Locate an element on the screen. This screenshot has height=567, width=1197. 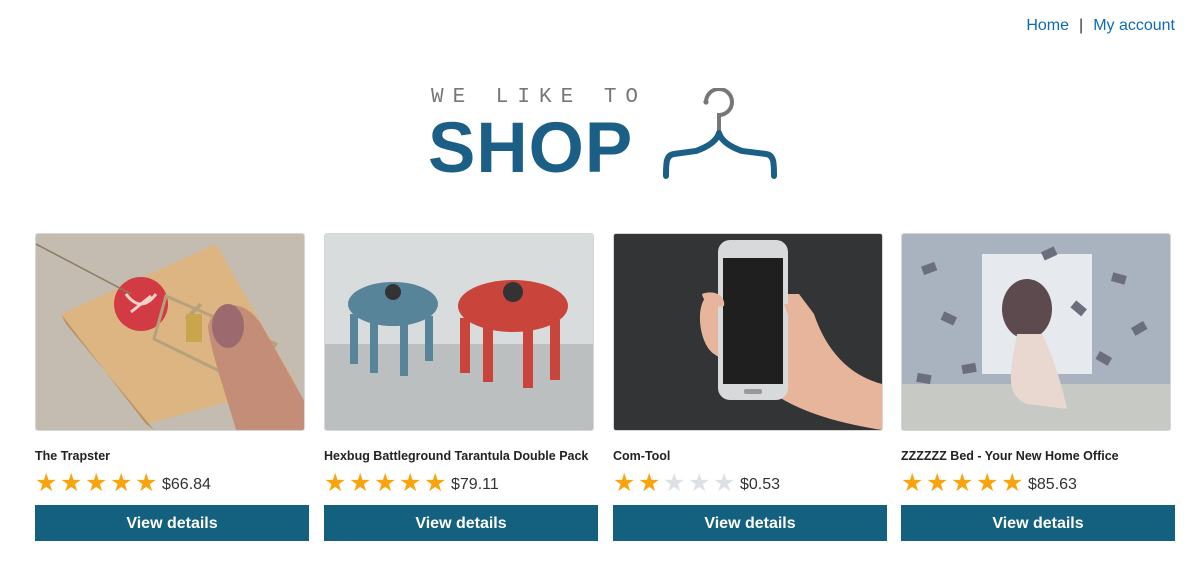
product-price: $85.63 is located at coordinates (1052, 484).